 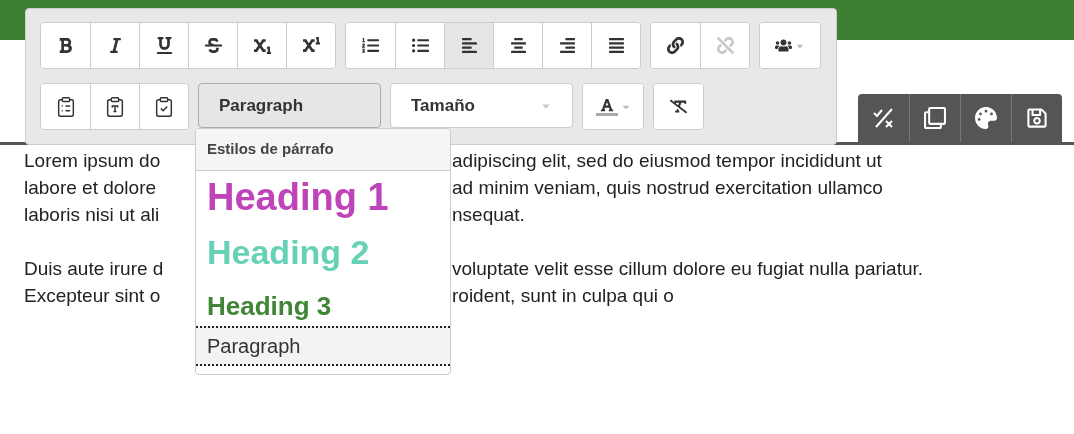 What do you see at coordinates (92, 295) in the screenshot?
I see `paragraph-text: Excepteur sint o` at bounding box center [92, 295].